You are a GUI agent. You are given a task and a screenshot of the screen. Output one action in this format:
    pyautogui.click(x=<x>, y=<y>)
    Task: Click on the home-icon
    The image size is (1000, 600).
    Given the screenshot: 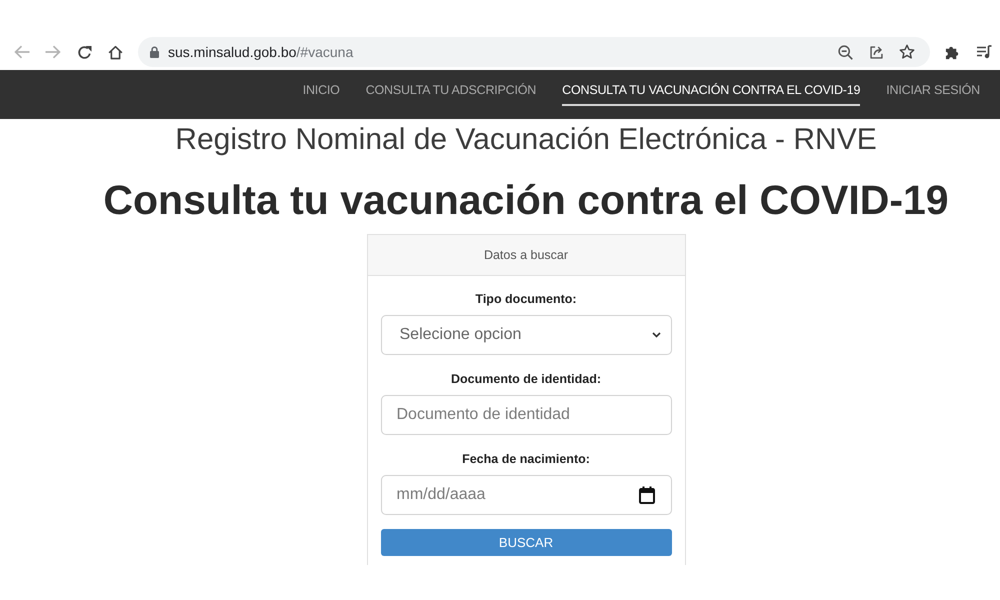 What is the action you would take?
    pyautogui.click(x=115, y=52)
    